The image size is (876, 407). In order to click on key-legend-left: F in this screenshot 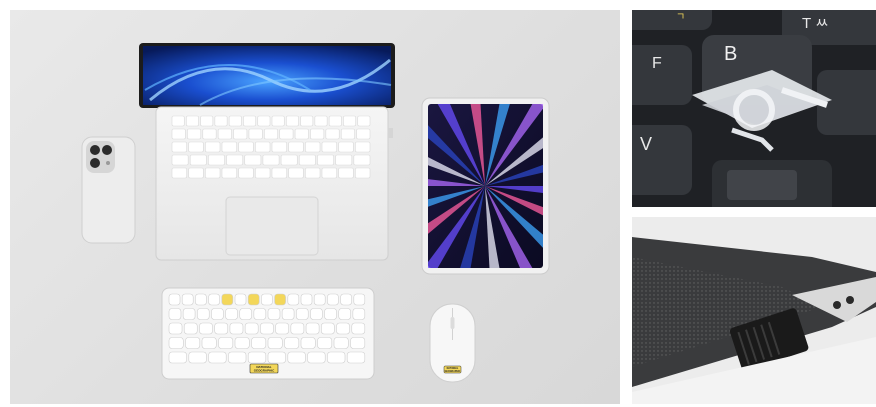, I will do `click(657, 63)`.